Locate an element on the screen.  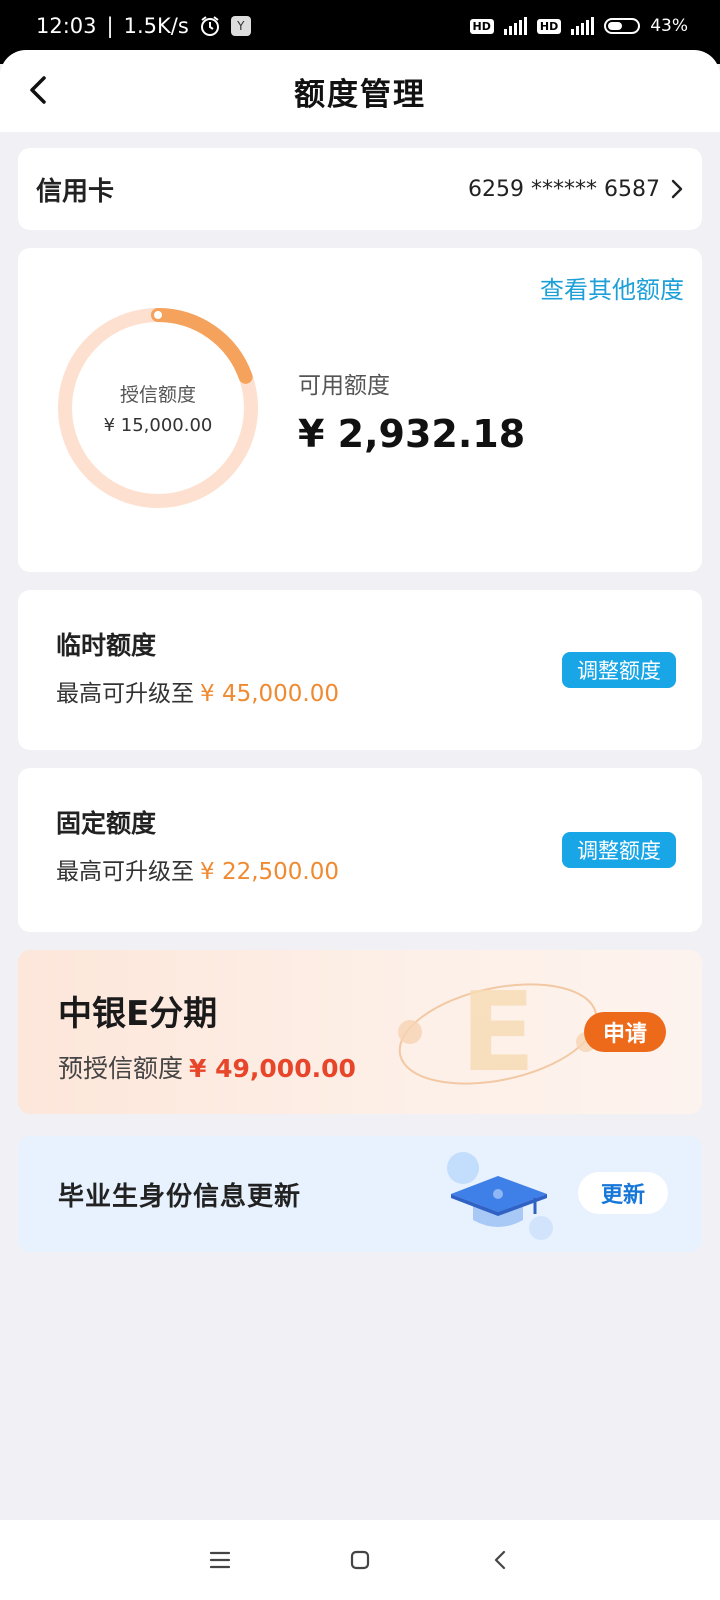
home-nav-button is located at coordinates (360, 1560).